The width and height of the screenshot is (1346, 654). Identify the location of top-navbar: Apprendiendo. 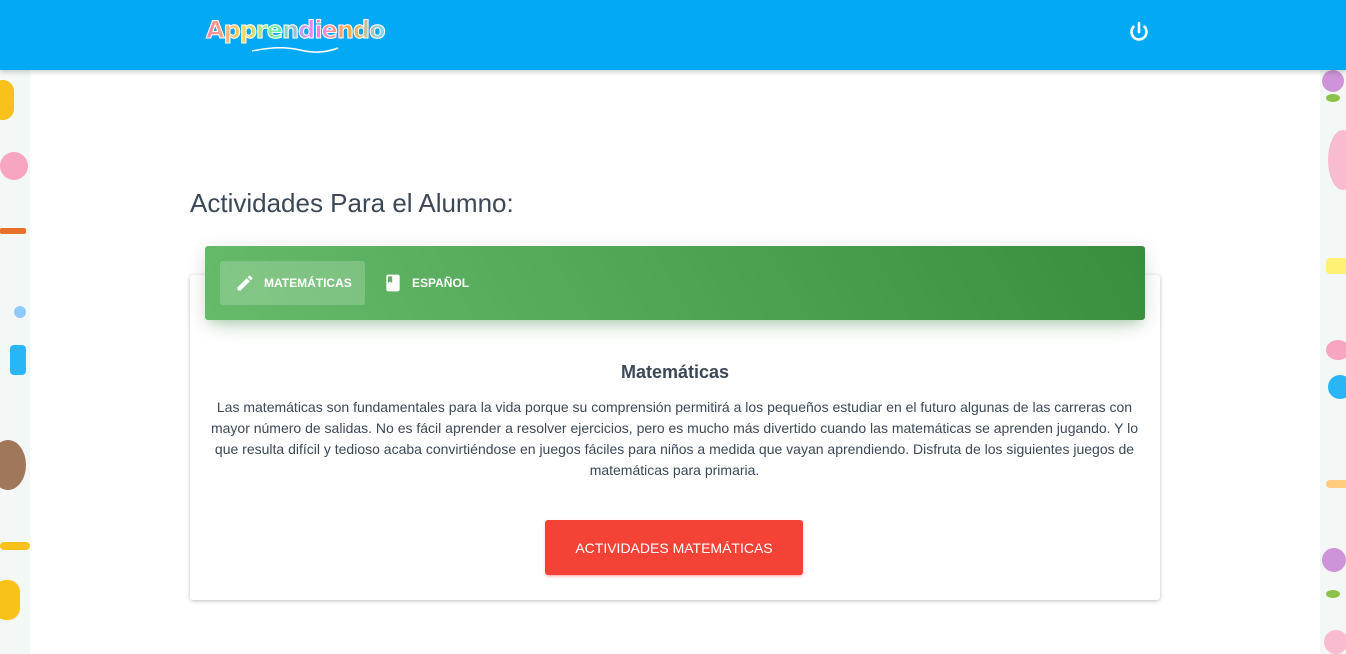
(673, 35).